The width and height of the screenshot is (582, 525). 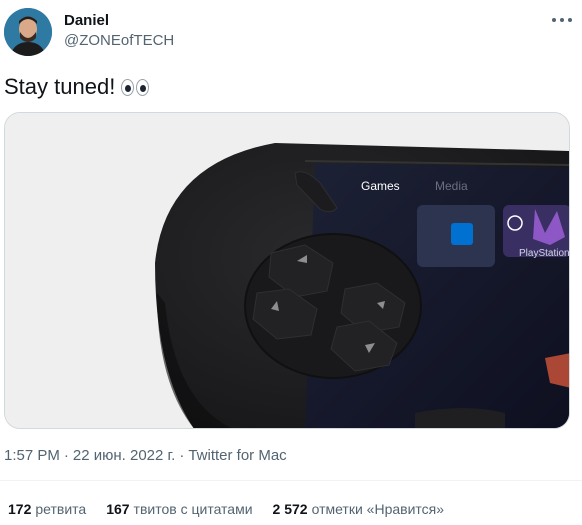 I want to click on retweets-count: 172, so click(x=20, y=509).